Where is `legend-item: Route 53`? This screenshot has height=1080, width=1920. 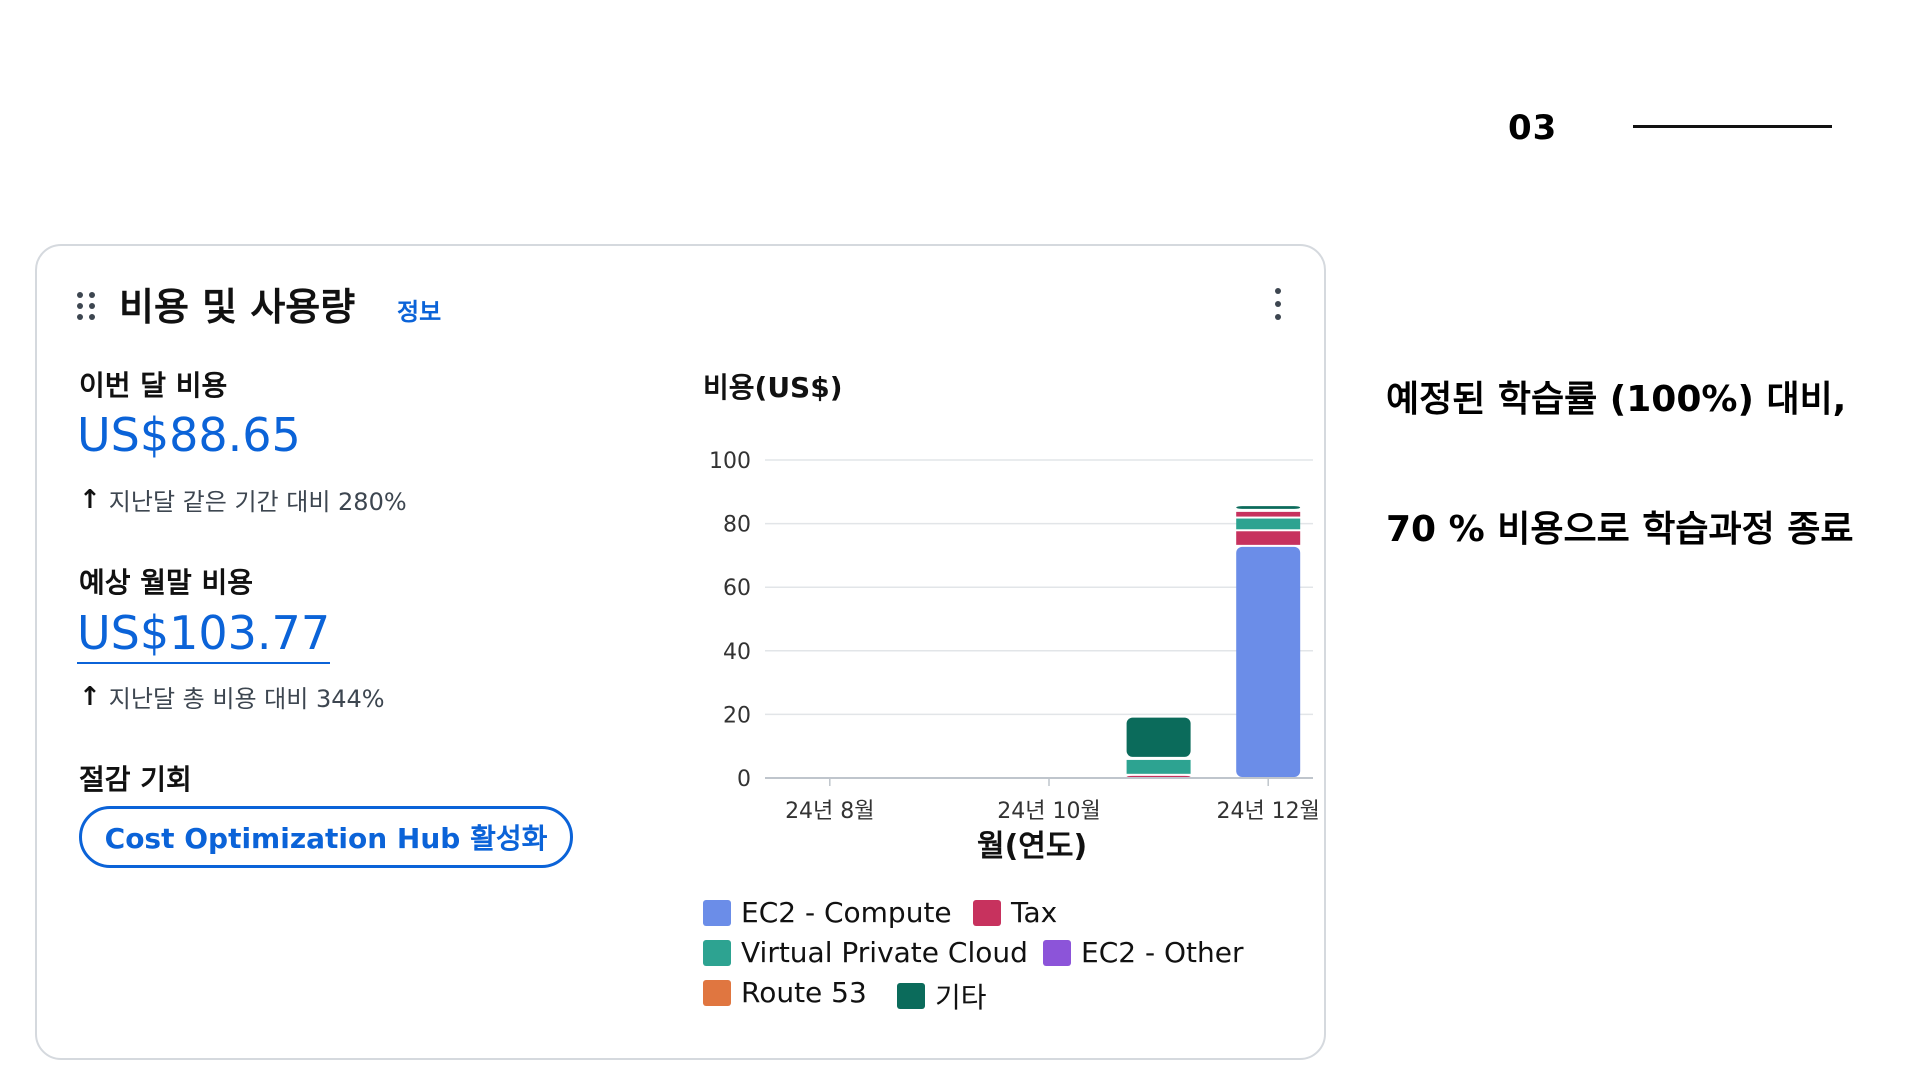 legend-item: Route 53 is located at coordinates (785, 992).